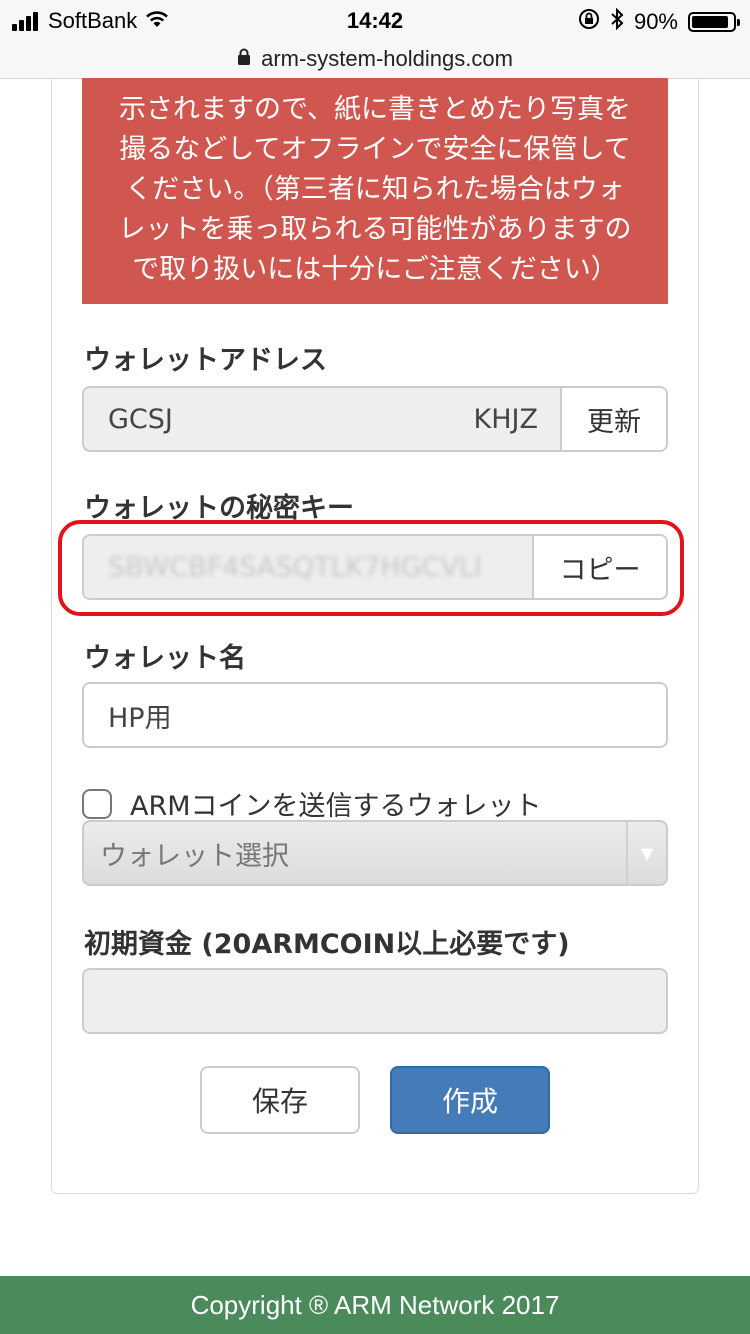  I want to click on battery-icon, so click(714, 22).